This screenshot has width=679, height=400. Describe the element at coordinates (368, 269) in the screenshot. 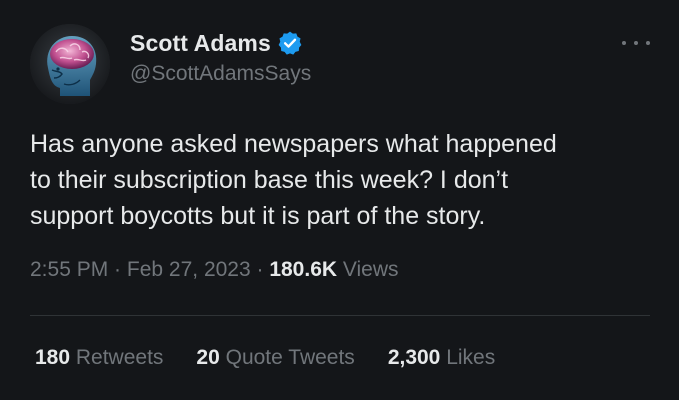

I see `views-label: Views` at that location.